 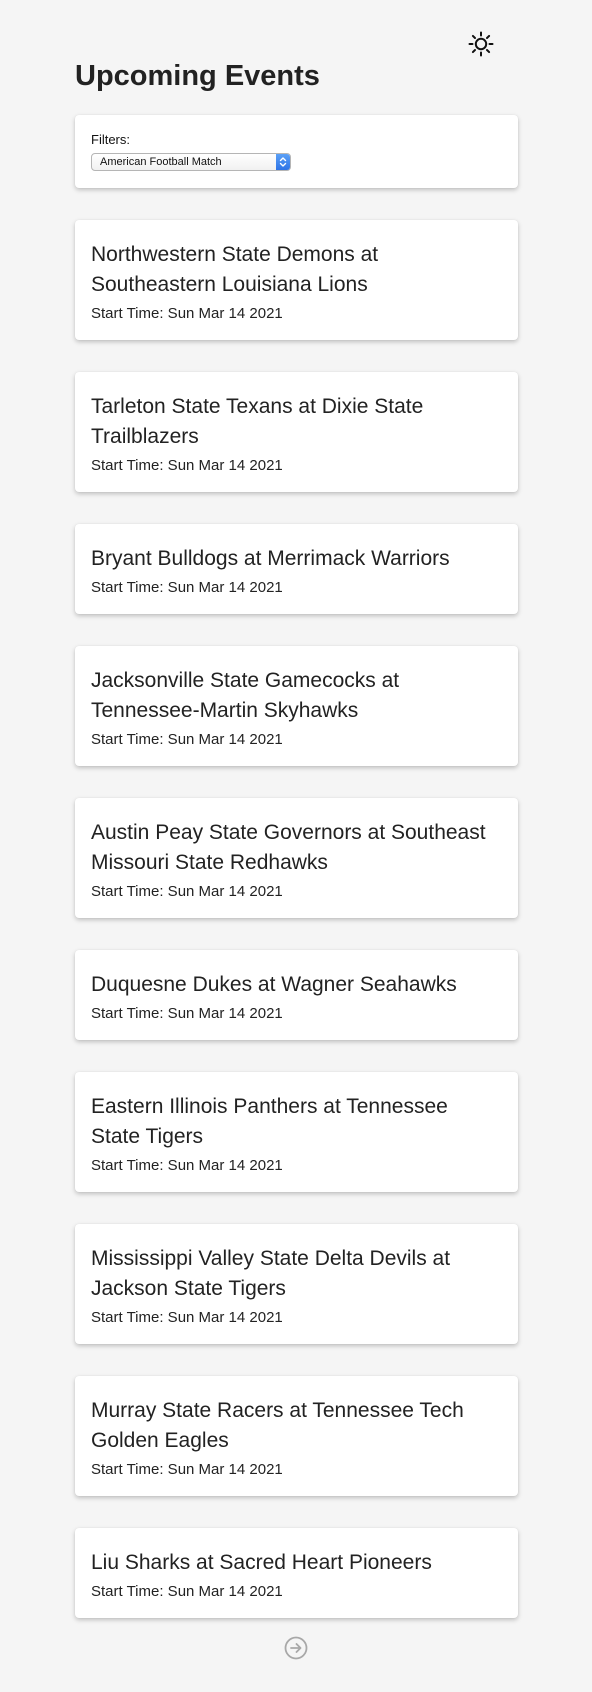 I want to click on filters-panel: Filters: American Football Match, so click(x=296, y=151).